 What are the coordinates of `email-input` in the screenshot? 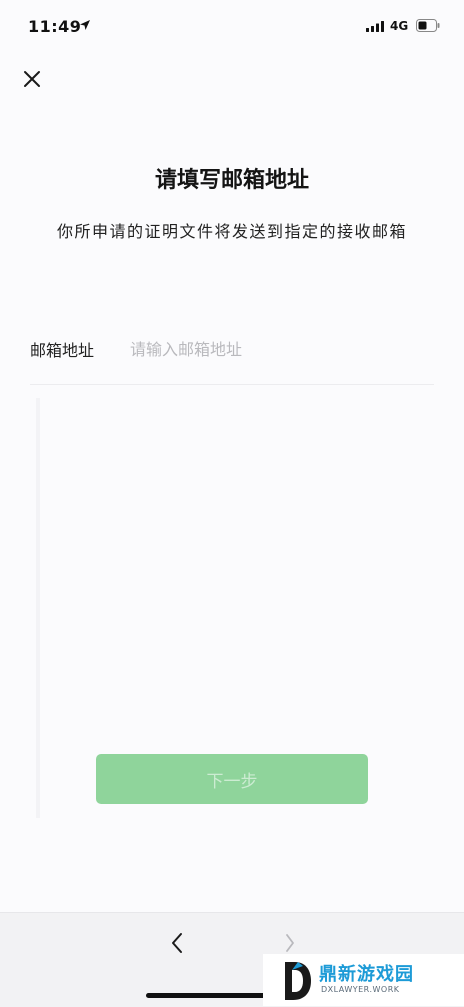 It's located at (275, 349).